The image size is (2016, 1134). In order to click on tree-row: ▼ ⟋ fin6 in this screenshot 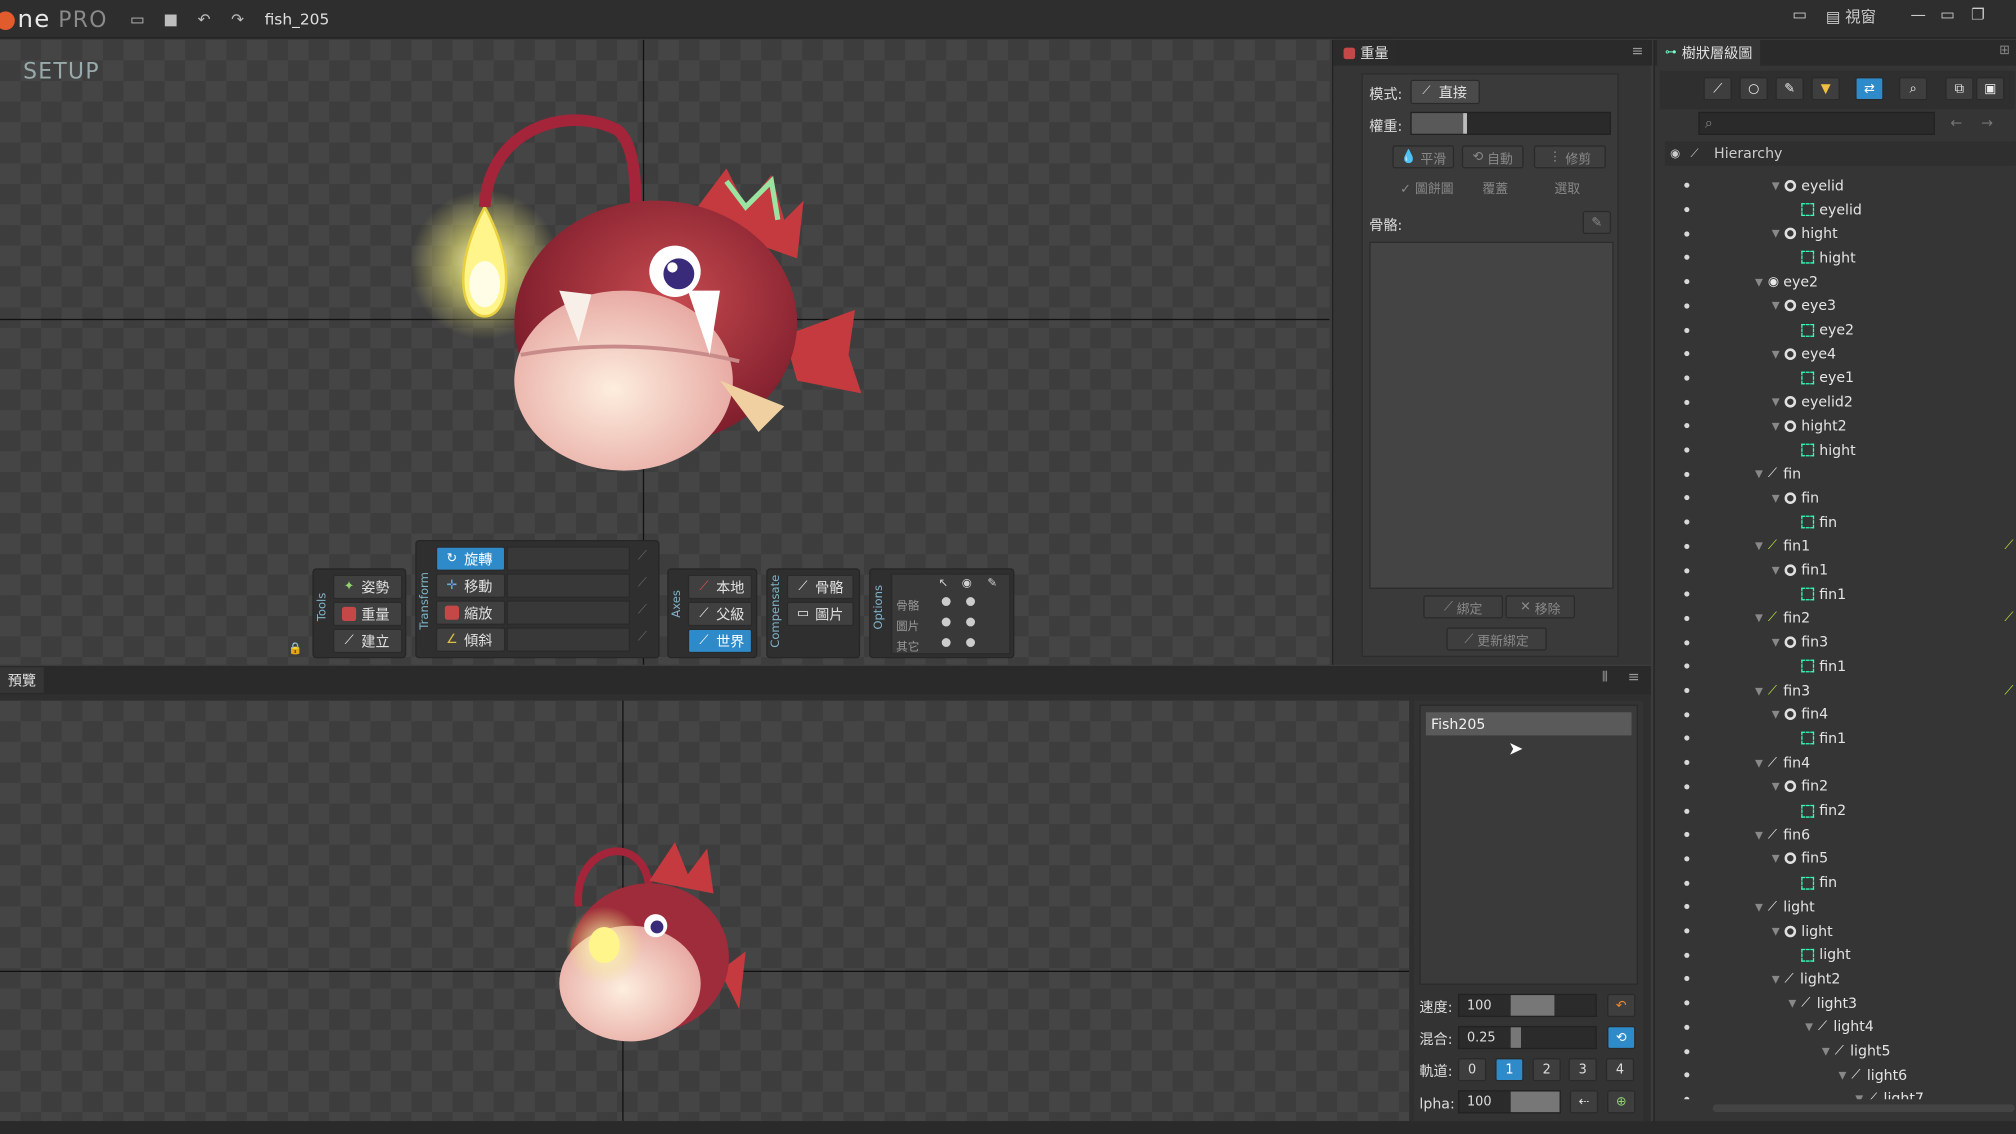, I will do `click(1840, 835)`.